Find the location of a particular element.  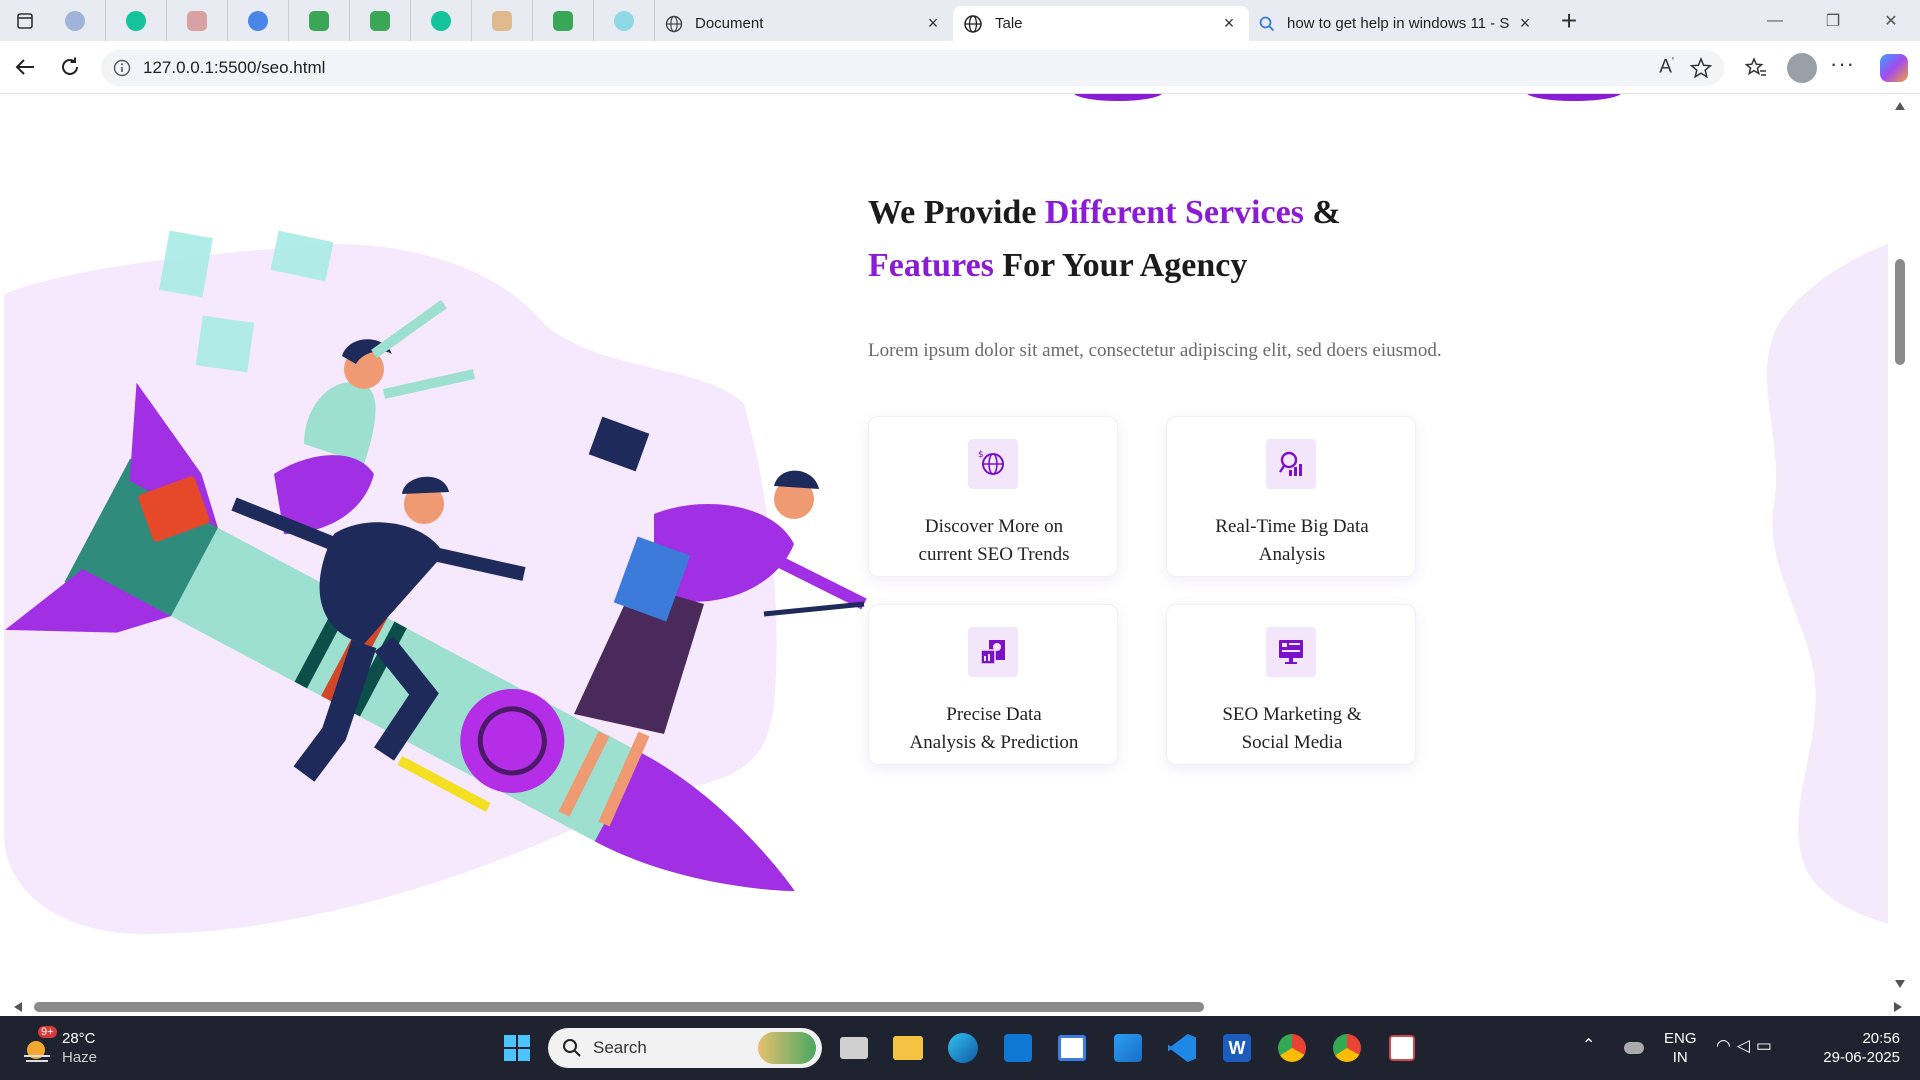

monitor-chart-icon is located at coordinates (1291, 652).